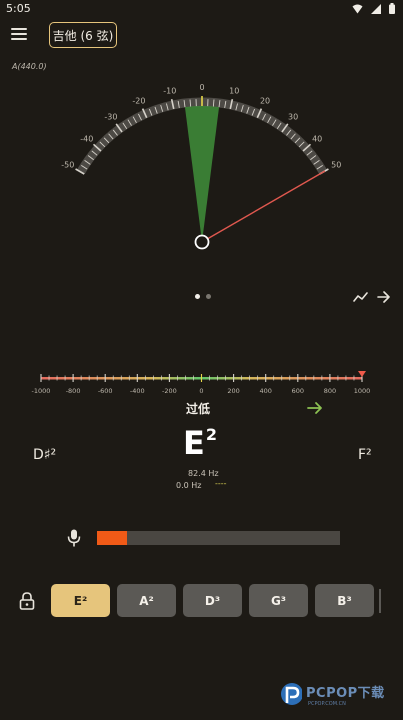  Describe the element at coordinates (203, 473) in the screenshot. I see `target-frequency: 82.4 Hz` at that location.